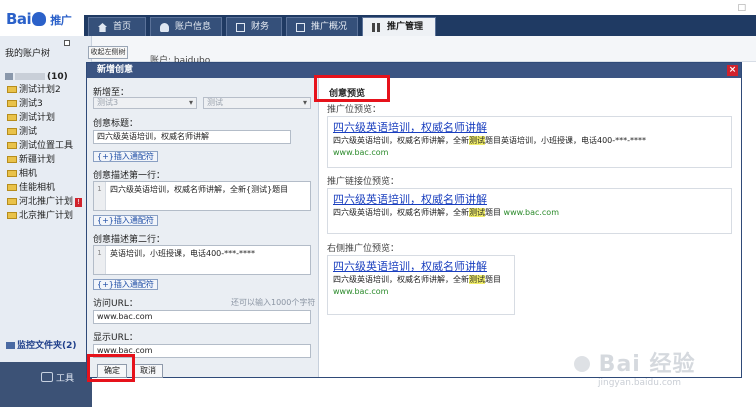 This screenshot has width=756, height=407. Describe the element at coordinates (37, 188) in the screenshot. I see `plan-label: 佳能相机` at that location.